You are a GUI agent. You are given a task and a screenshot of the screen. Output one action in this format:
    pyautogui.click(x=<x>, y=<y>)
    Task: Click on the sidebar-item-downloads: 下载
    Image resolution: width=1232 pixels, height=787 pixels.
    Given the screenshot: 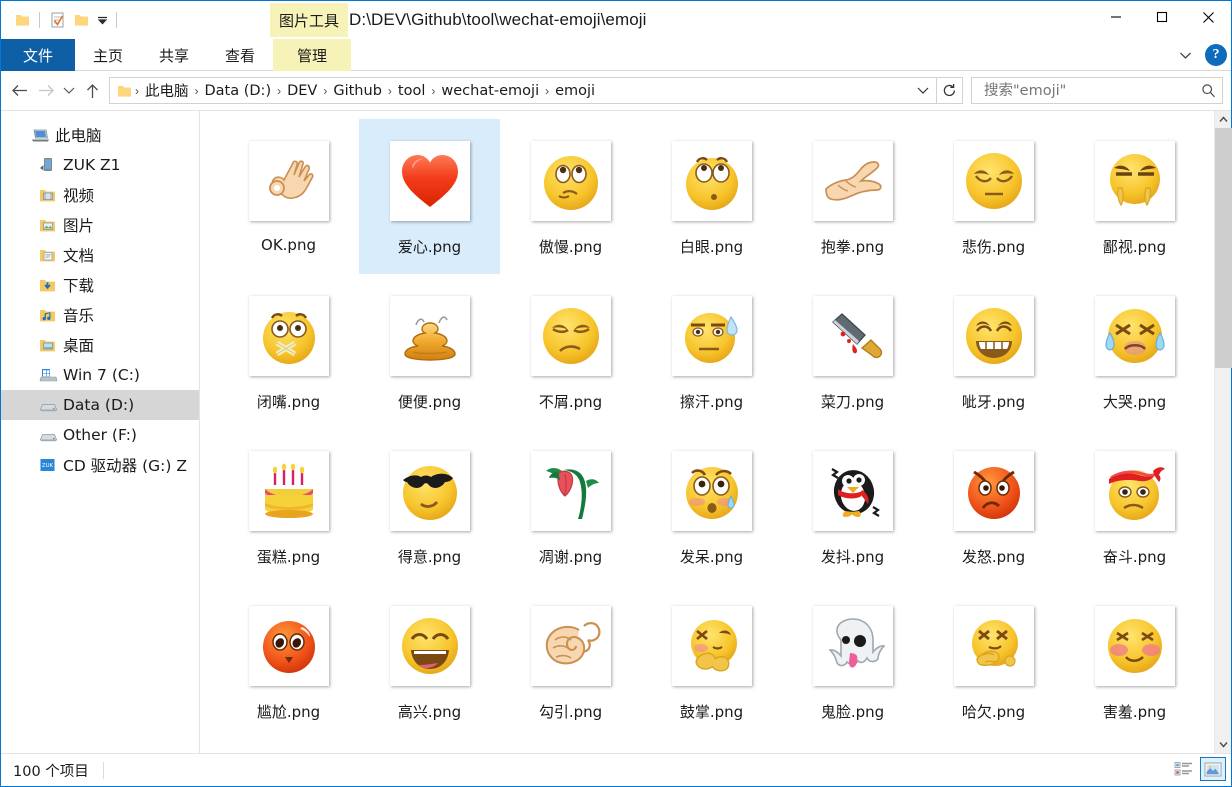 What is the action you would take?
    pyautogui.click(x=100, y=285)
    